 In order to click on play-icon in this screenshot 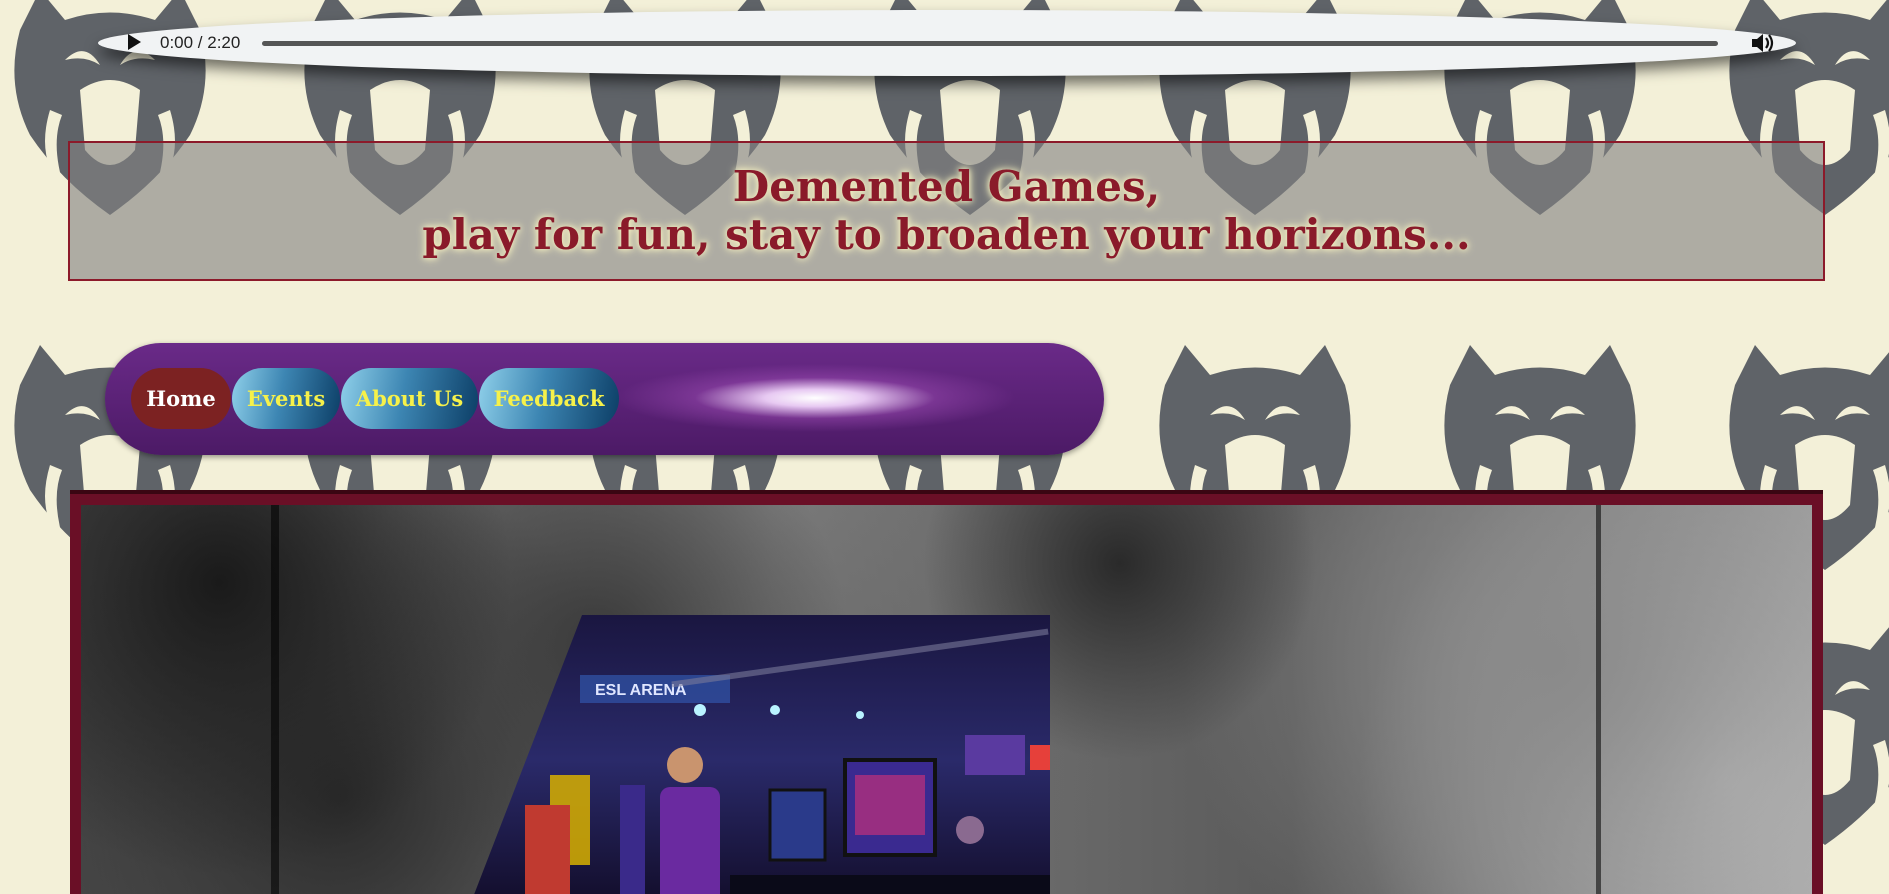, I will do `click(134, 42)`.